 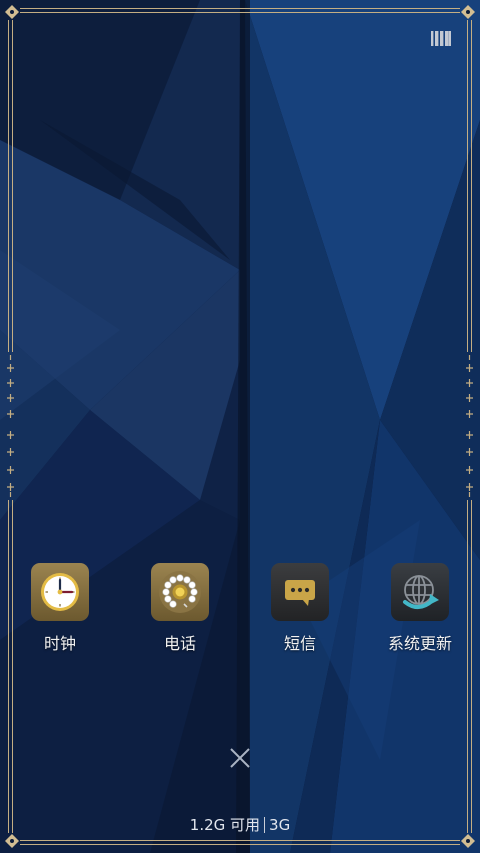 I want to click on close-button, so click(x=240, y=758).